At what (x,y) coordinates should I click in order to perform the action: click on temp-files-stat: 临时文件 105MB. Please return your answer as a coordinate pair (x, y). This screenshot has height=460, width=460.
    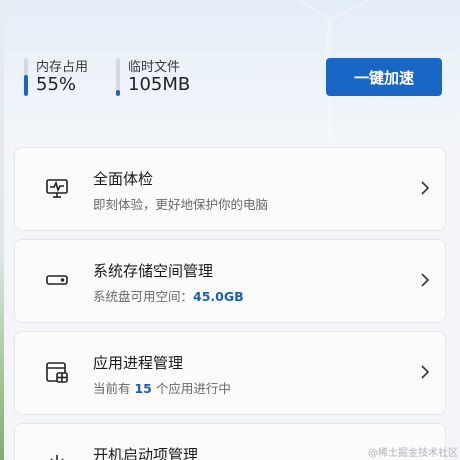
    Looking at the image, I should click on (171, 77).